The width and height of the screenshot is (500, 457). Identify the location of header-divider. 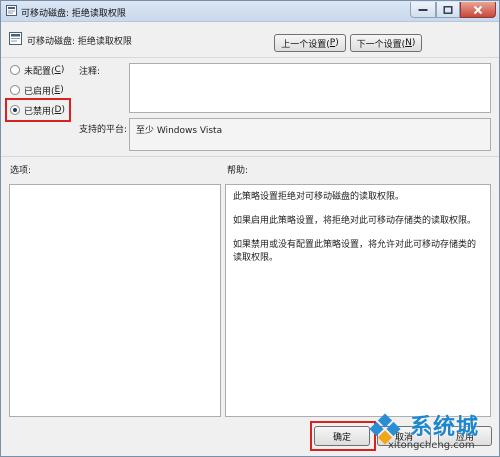
(250, 57).